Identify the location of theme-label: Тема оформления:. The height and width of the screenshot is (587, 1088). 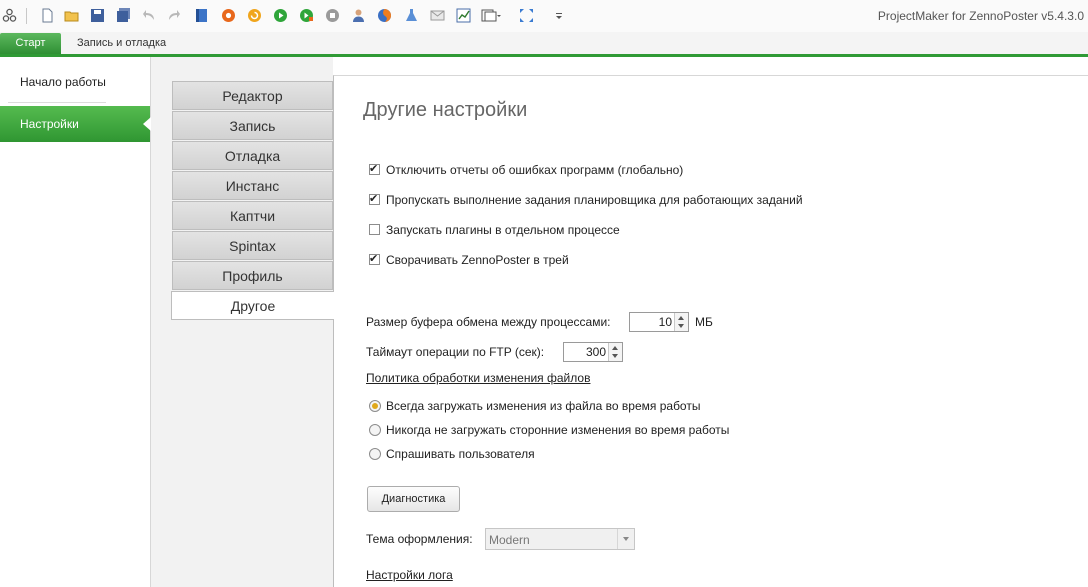
(419, 539).